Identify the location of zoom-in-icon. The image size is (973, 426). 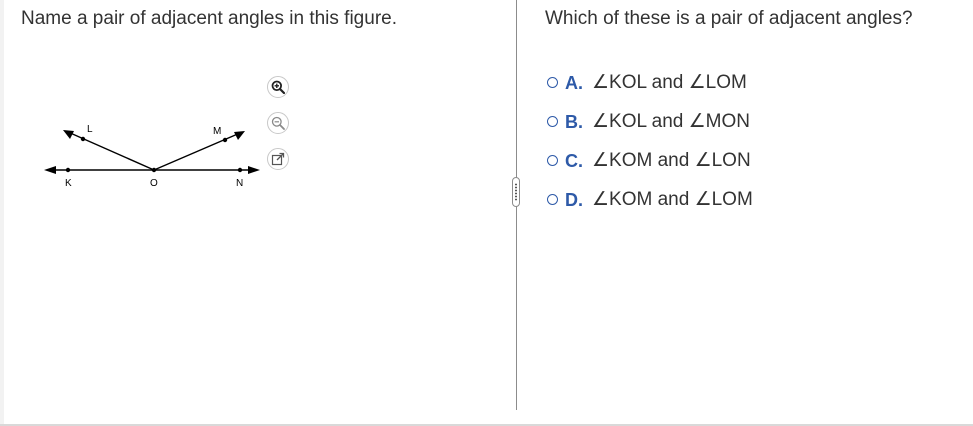
(278, 87).